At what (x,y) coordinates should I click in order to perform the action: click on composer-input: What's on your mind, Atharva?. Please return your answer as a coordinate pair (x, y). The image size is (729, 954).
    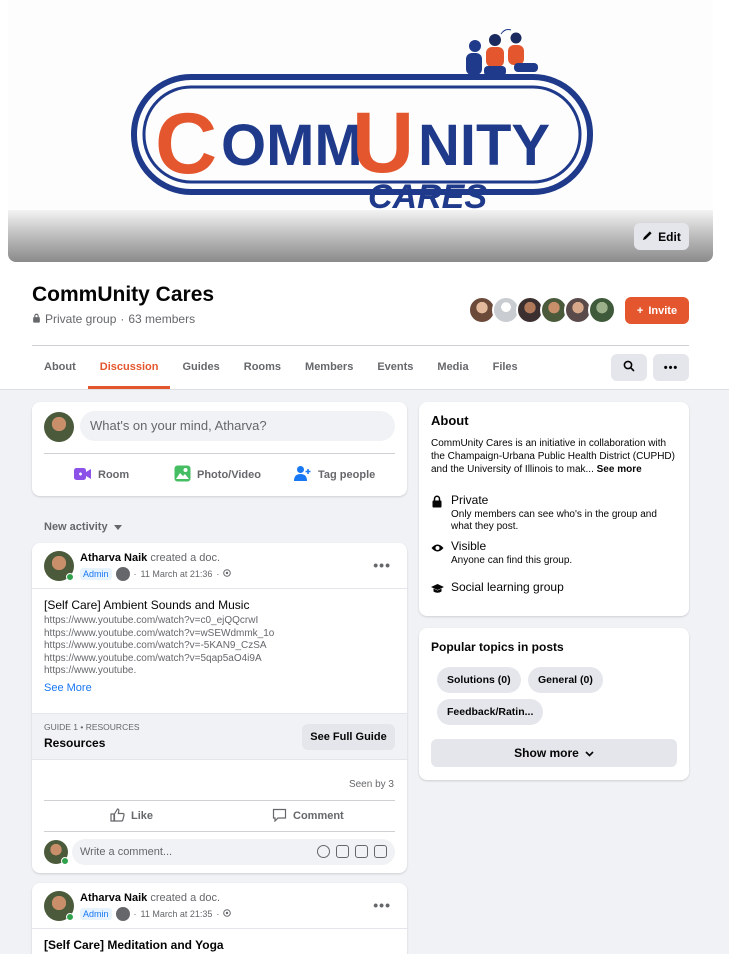
    Looking at the image, I should click on (237, 426).